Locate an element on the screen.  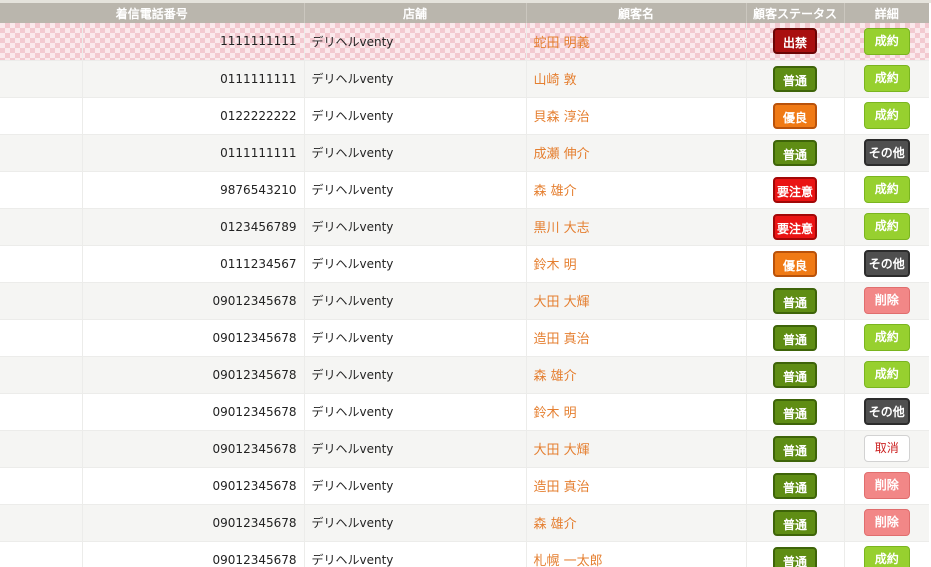
cell-phone: 1111111111 is located at coordinates (193, 42).